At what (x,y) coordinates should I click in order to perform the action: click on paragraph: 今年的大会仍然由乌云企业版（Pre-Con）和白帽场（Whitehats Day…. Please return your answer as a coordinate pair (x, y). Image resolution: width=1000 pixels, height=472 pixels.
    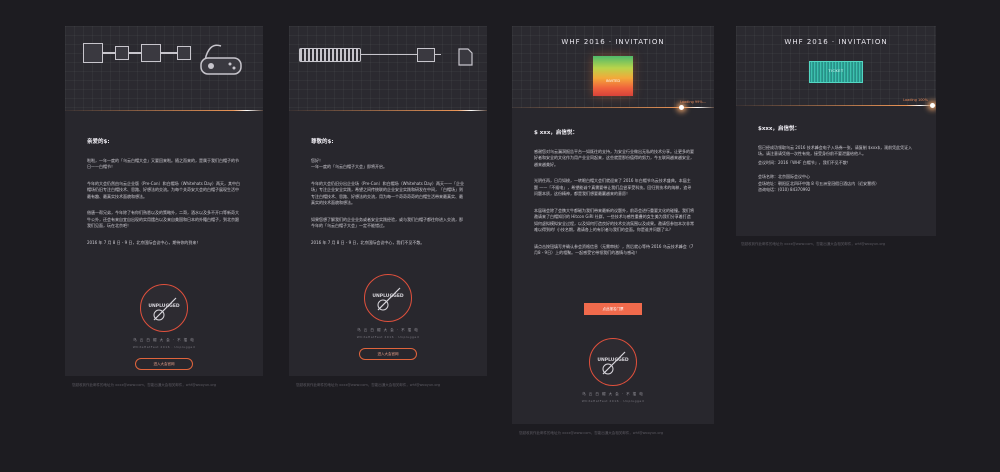
    Looking at the image, I should click on (164, 189).